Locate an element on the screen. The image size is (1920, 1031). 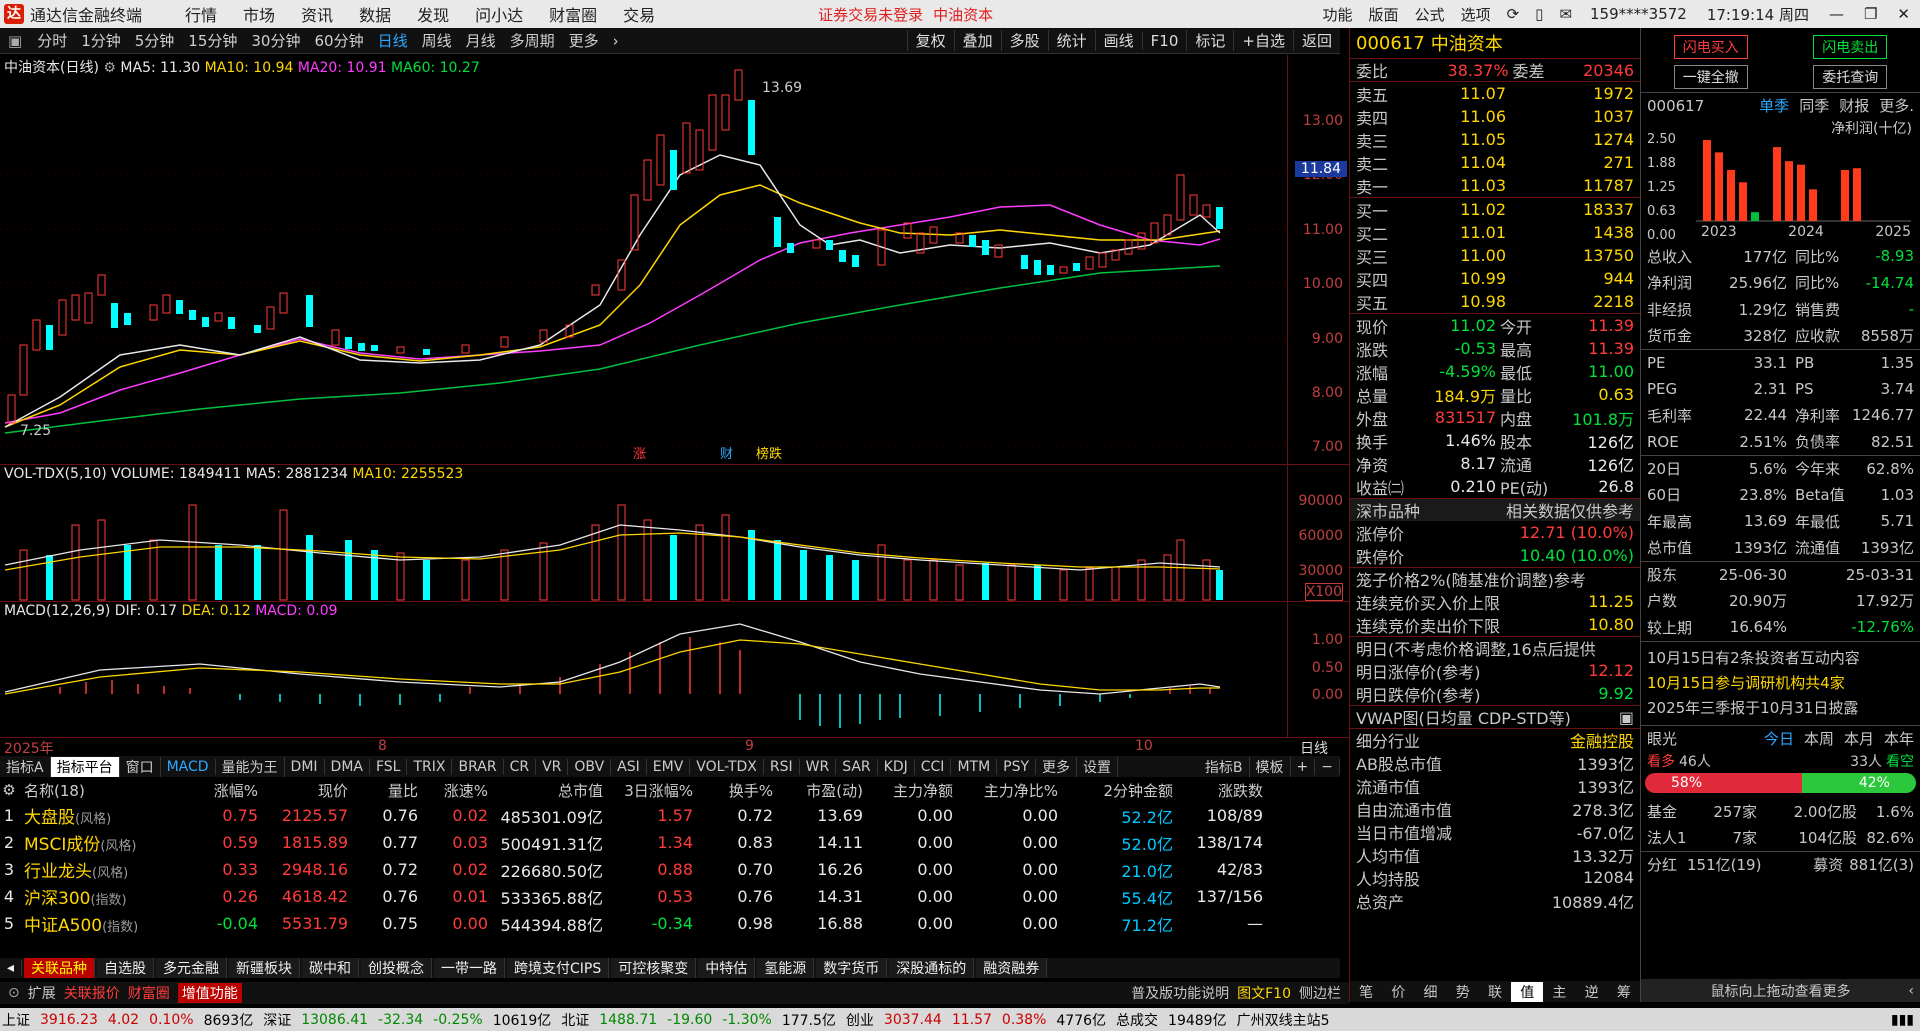
gear-icon: ⚙ is located at coordinates (12, 790).